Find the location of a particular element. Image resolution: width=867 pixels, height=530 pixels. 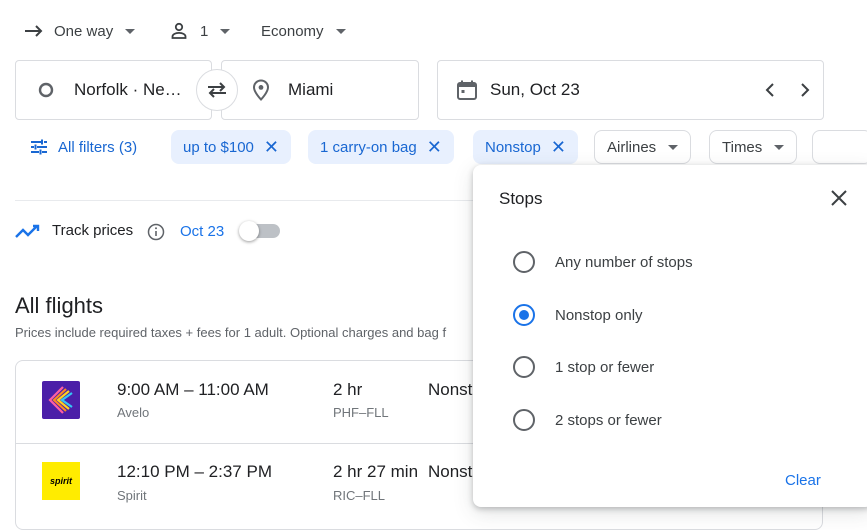

passengers-count: 1 is located at coordinates (204, 31).